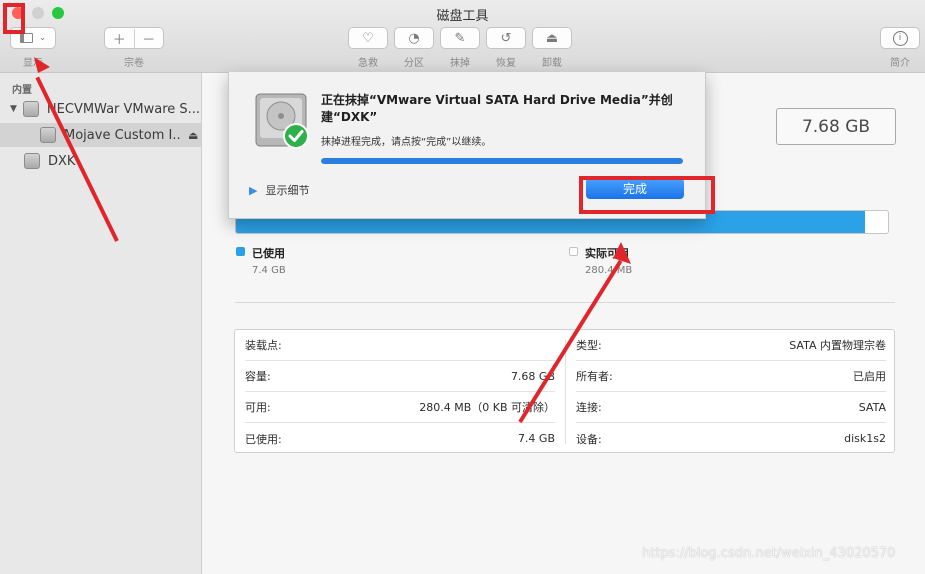 The width and height of the screenshot is (925, 574). What do you see at coordinates (865, 438) in the screenshot?
I see `info-value: disk1s2` at bounding box center [865, 438].